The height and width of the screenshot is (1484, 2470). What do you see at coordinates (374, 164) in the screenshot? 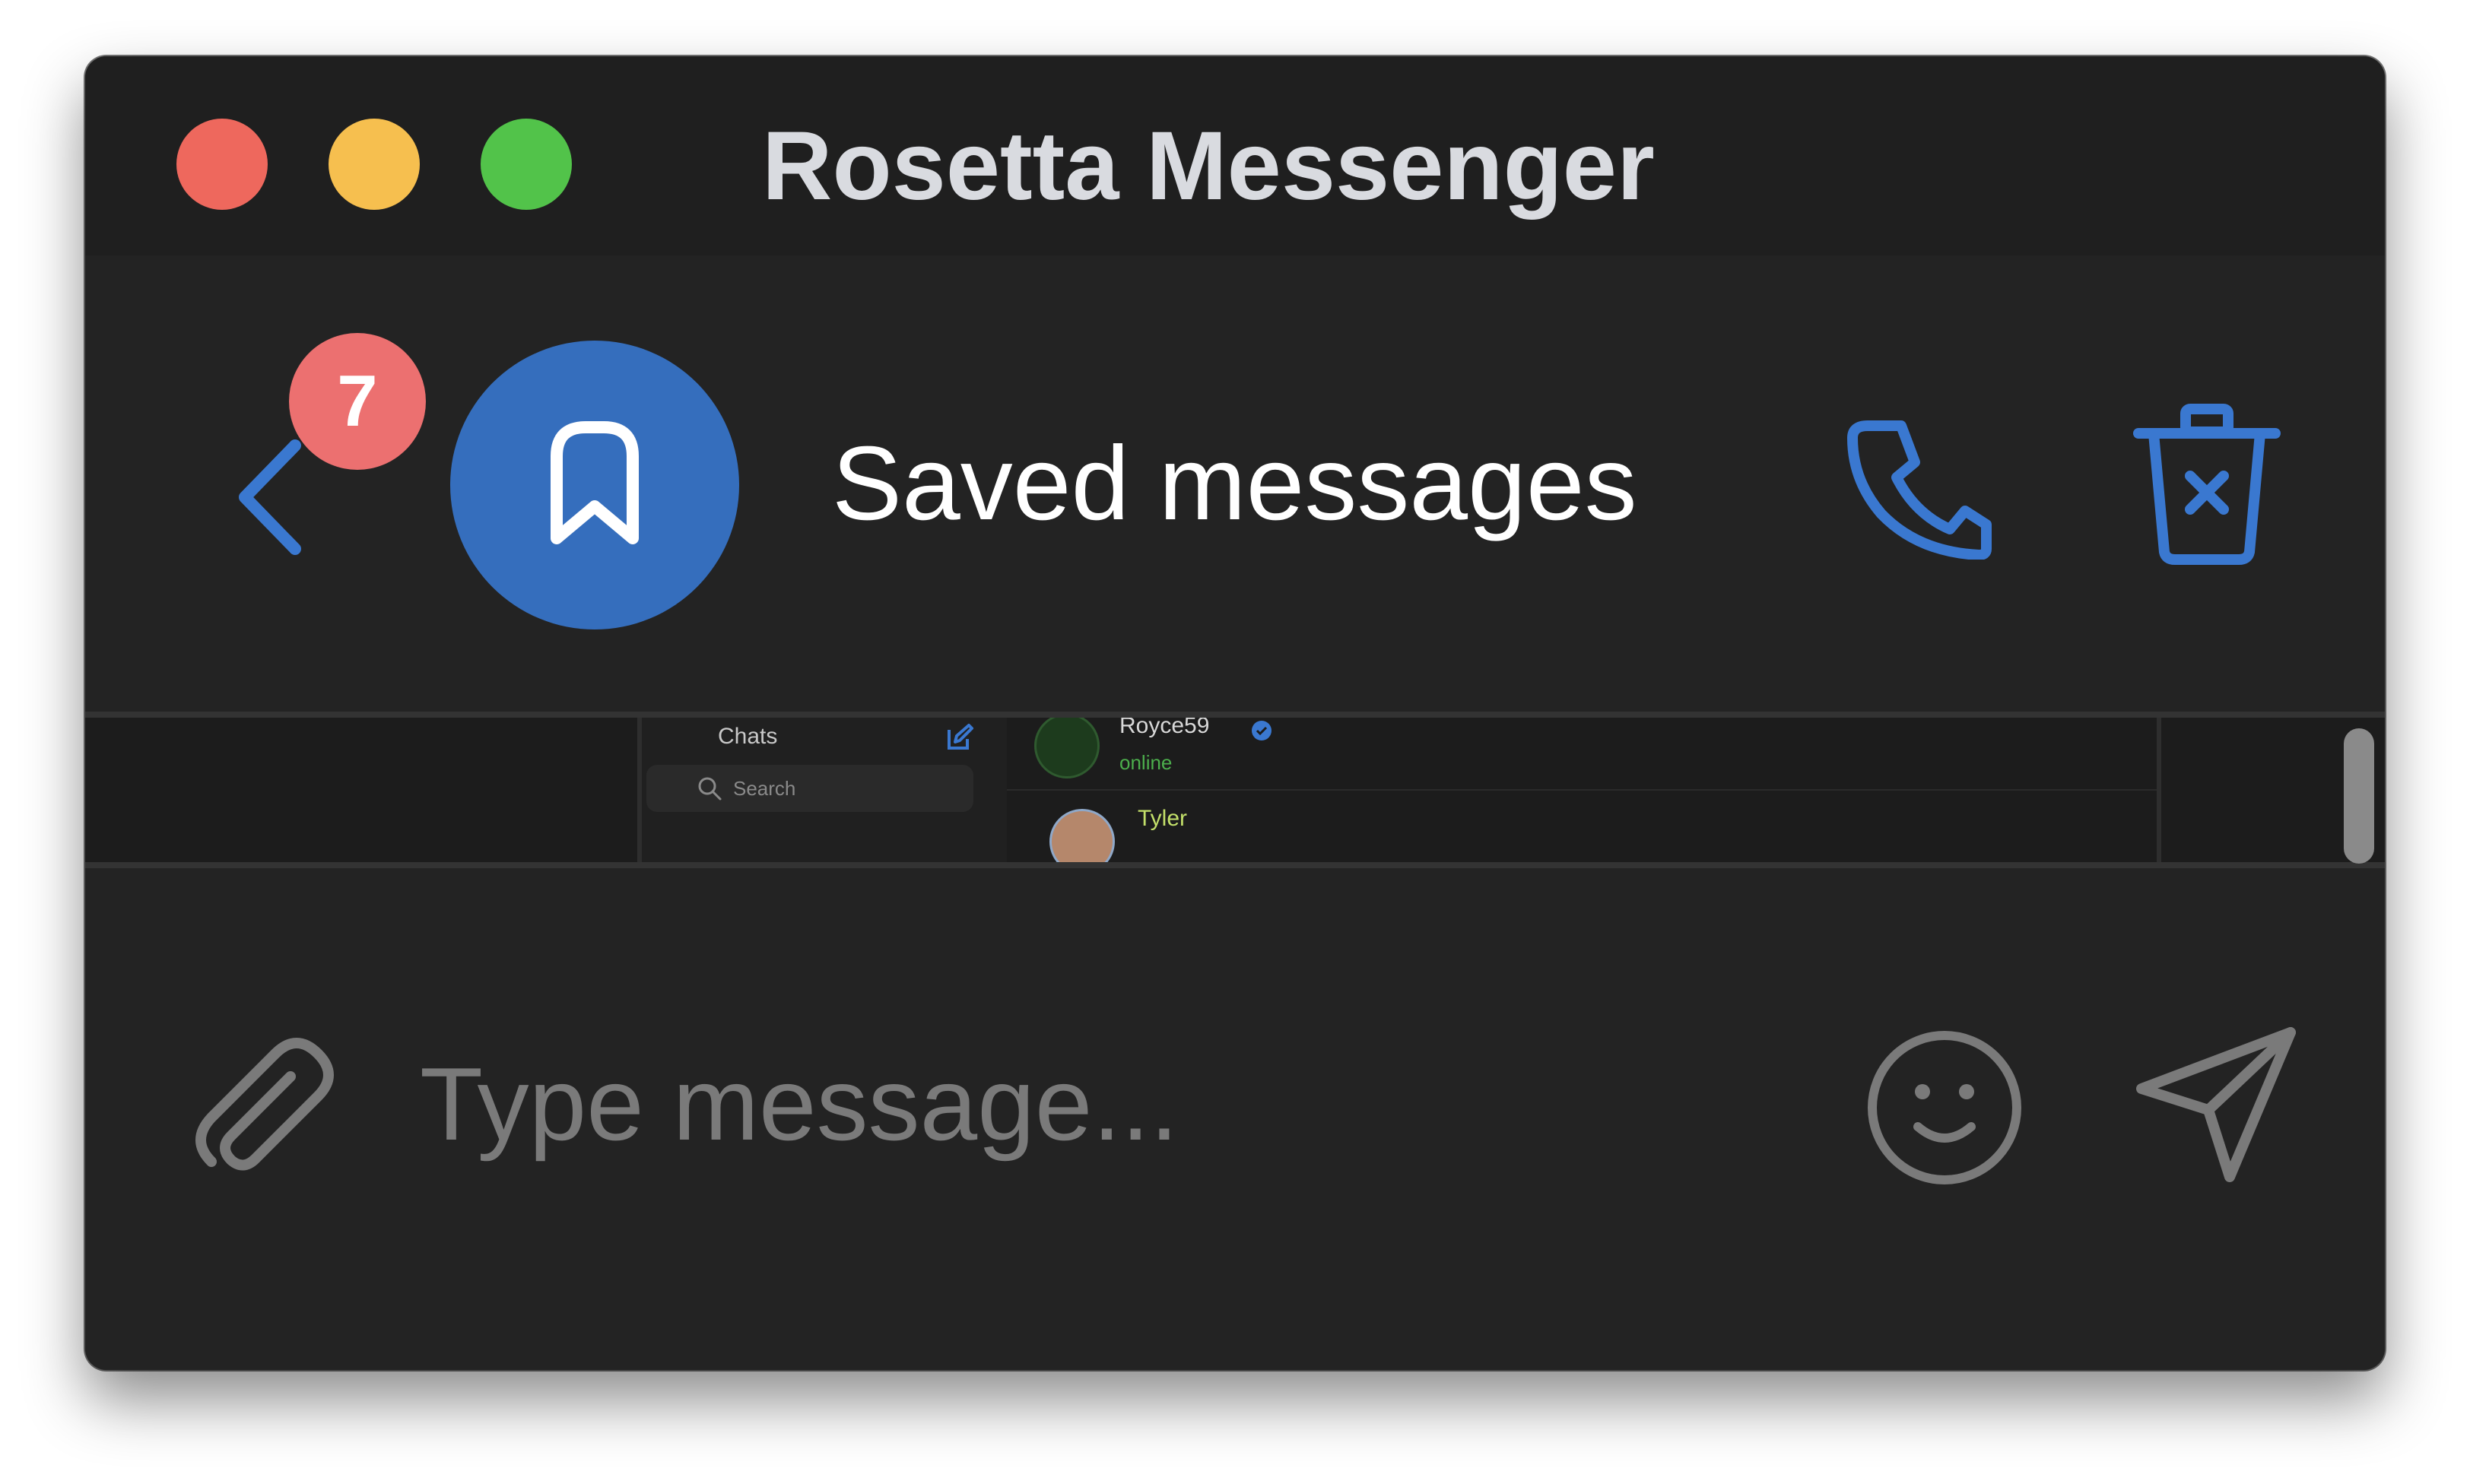
I see `minimize-window-button` at bounding box center [374, 164].